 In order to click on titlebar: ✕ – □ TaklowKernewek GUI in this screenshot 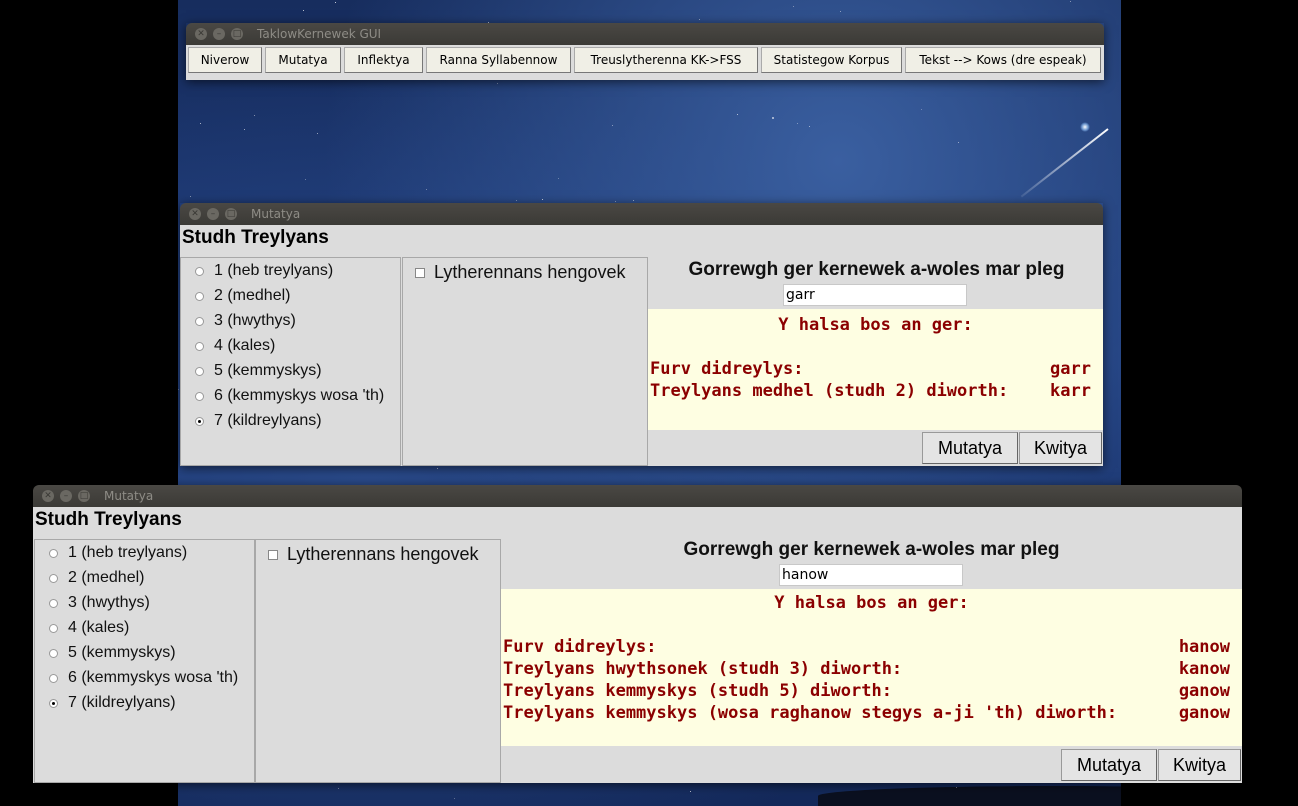, I will do `click(645, 34)`.